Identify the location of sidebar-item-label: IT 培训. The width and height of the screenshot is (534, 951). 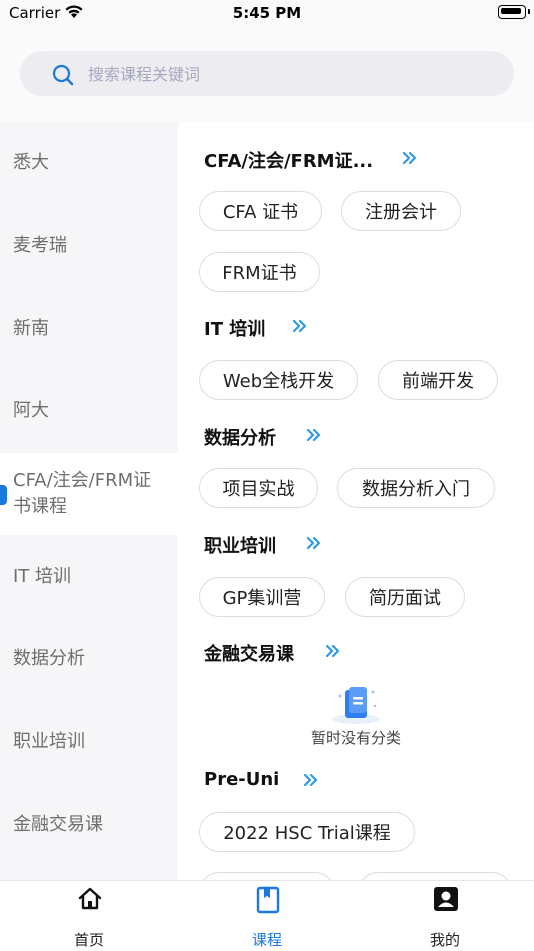
(42, 576).